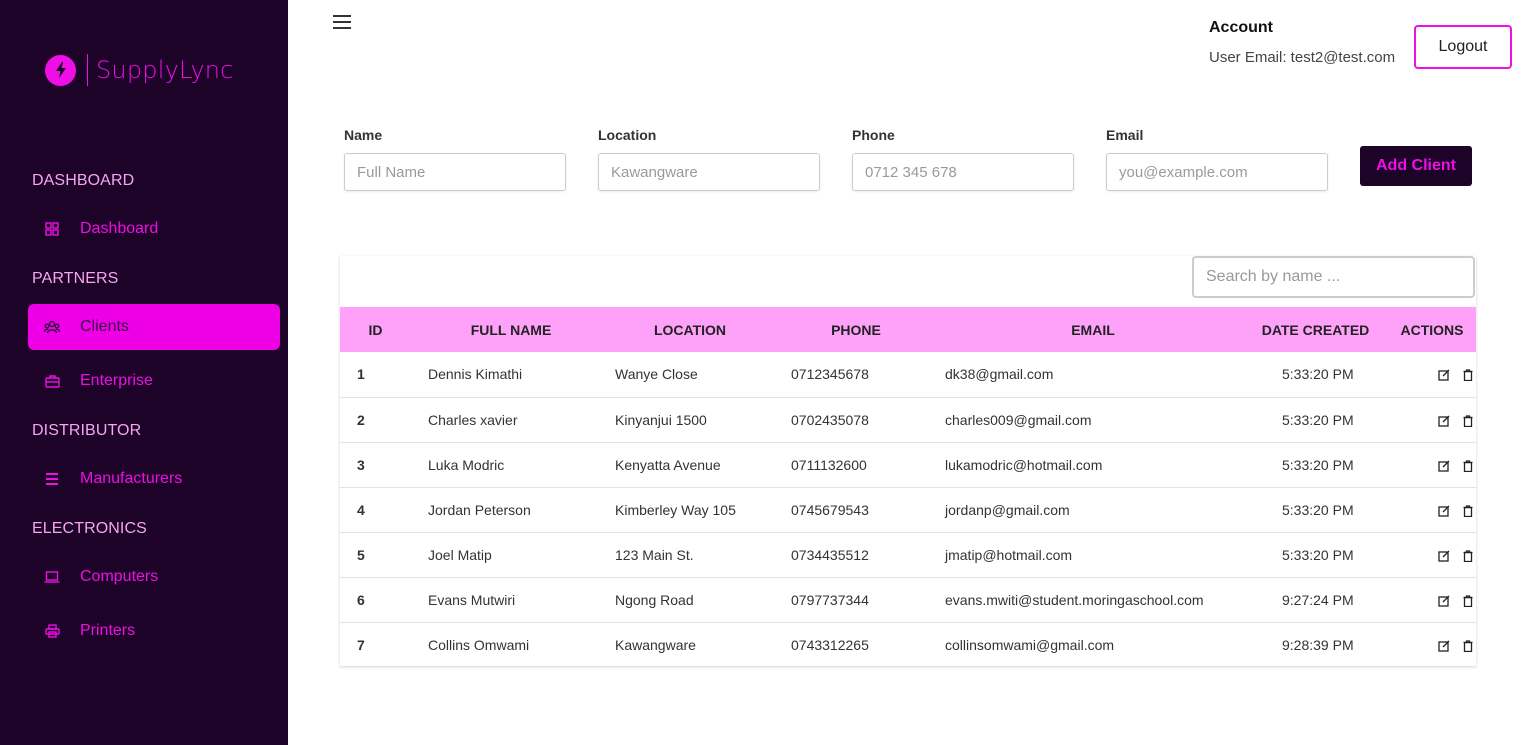  What do you see at coordinates (479, 644) in the screenshot?
I see `cell-full-name: Collins Omwami` at bounding box center [479, 644].